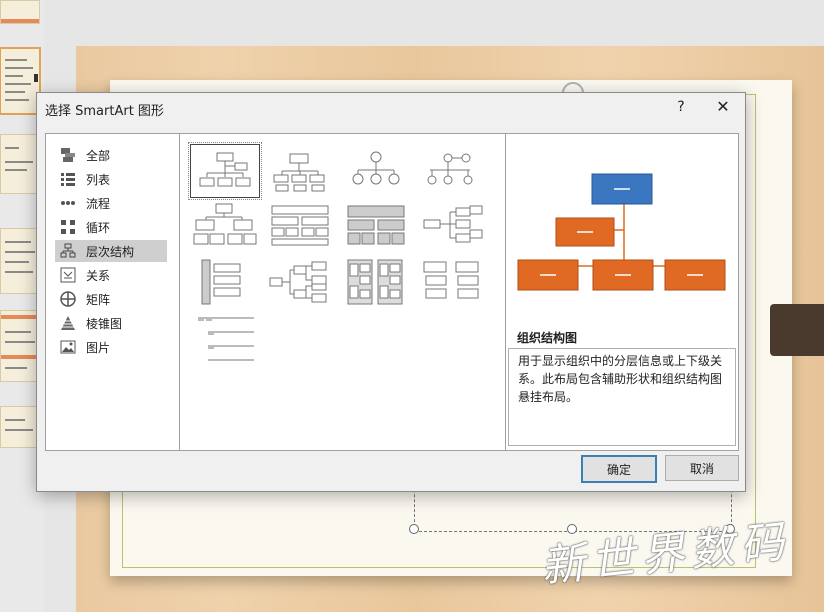 The image size is (824, 612). What do you see at coordinates (452, 226) in the screenshot?
I see `layout-tile-architecture-layout` at bounding box center [452, 226].